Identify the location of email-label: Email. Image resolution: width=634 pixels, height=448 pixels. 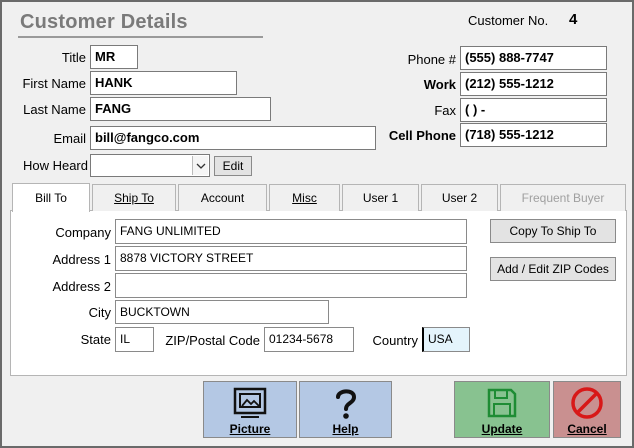
(69, 138).